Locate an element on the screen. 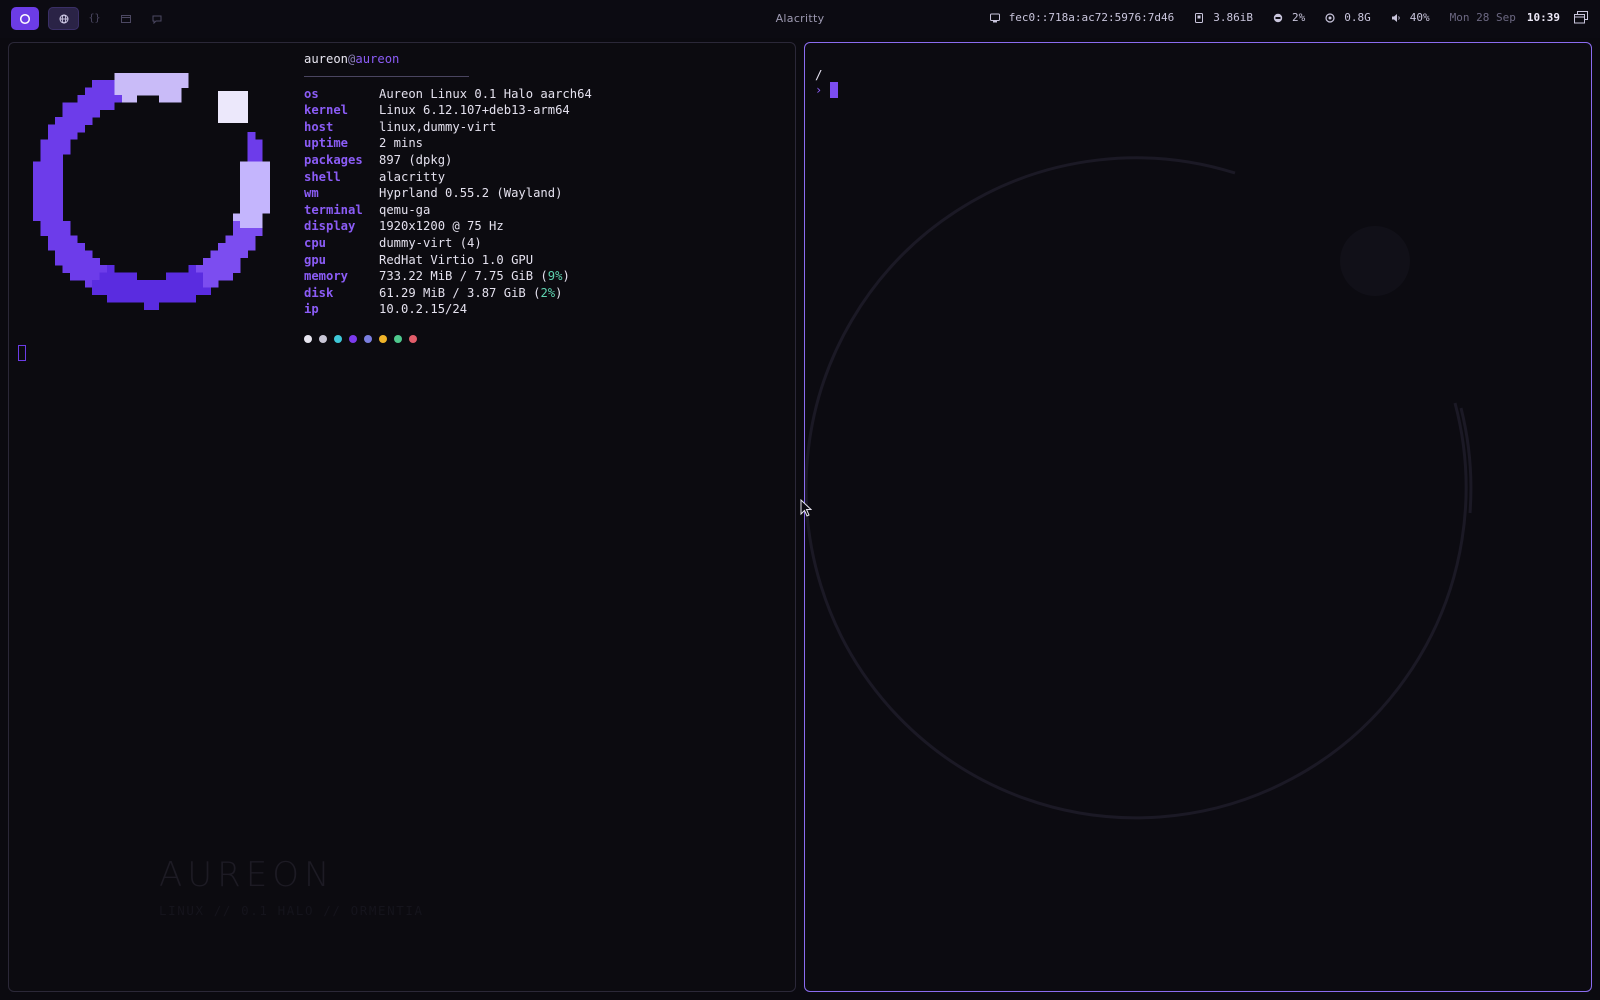  network-status: fec0::718a:ac72:5976:7d46 is located at coordinates (1081, 17).